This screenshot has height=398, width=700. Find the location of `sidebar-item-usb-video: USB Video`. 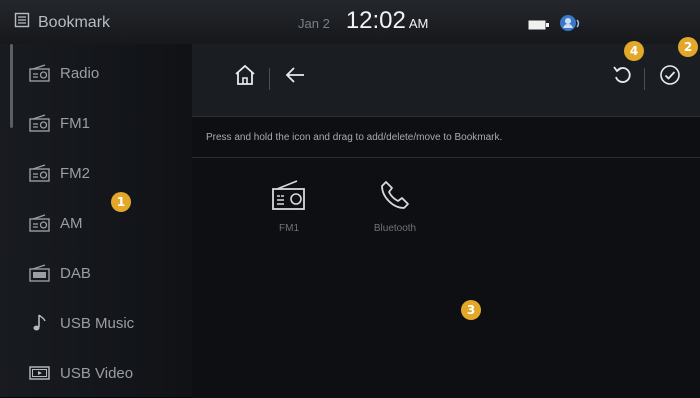

sidebar-item-usb-video: USB Video is located at coordinates (96, 373).